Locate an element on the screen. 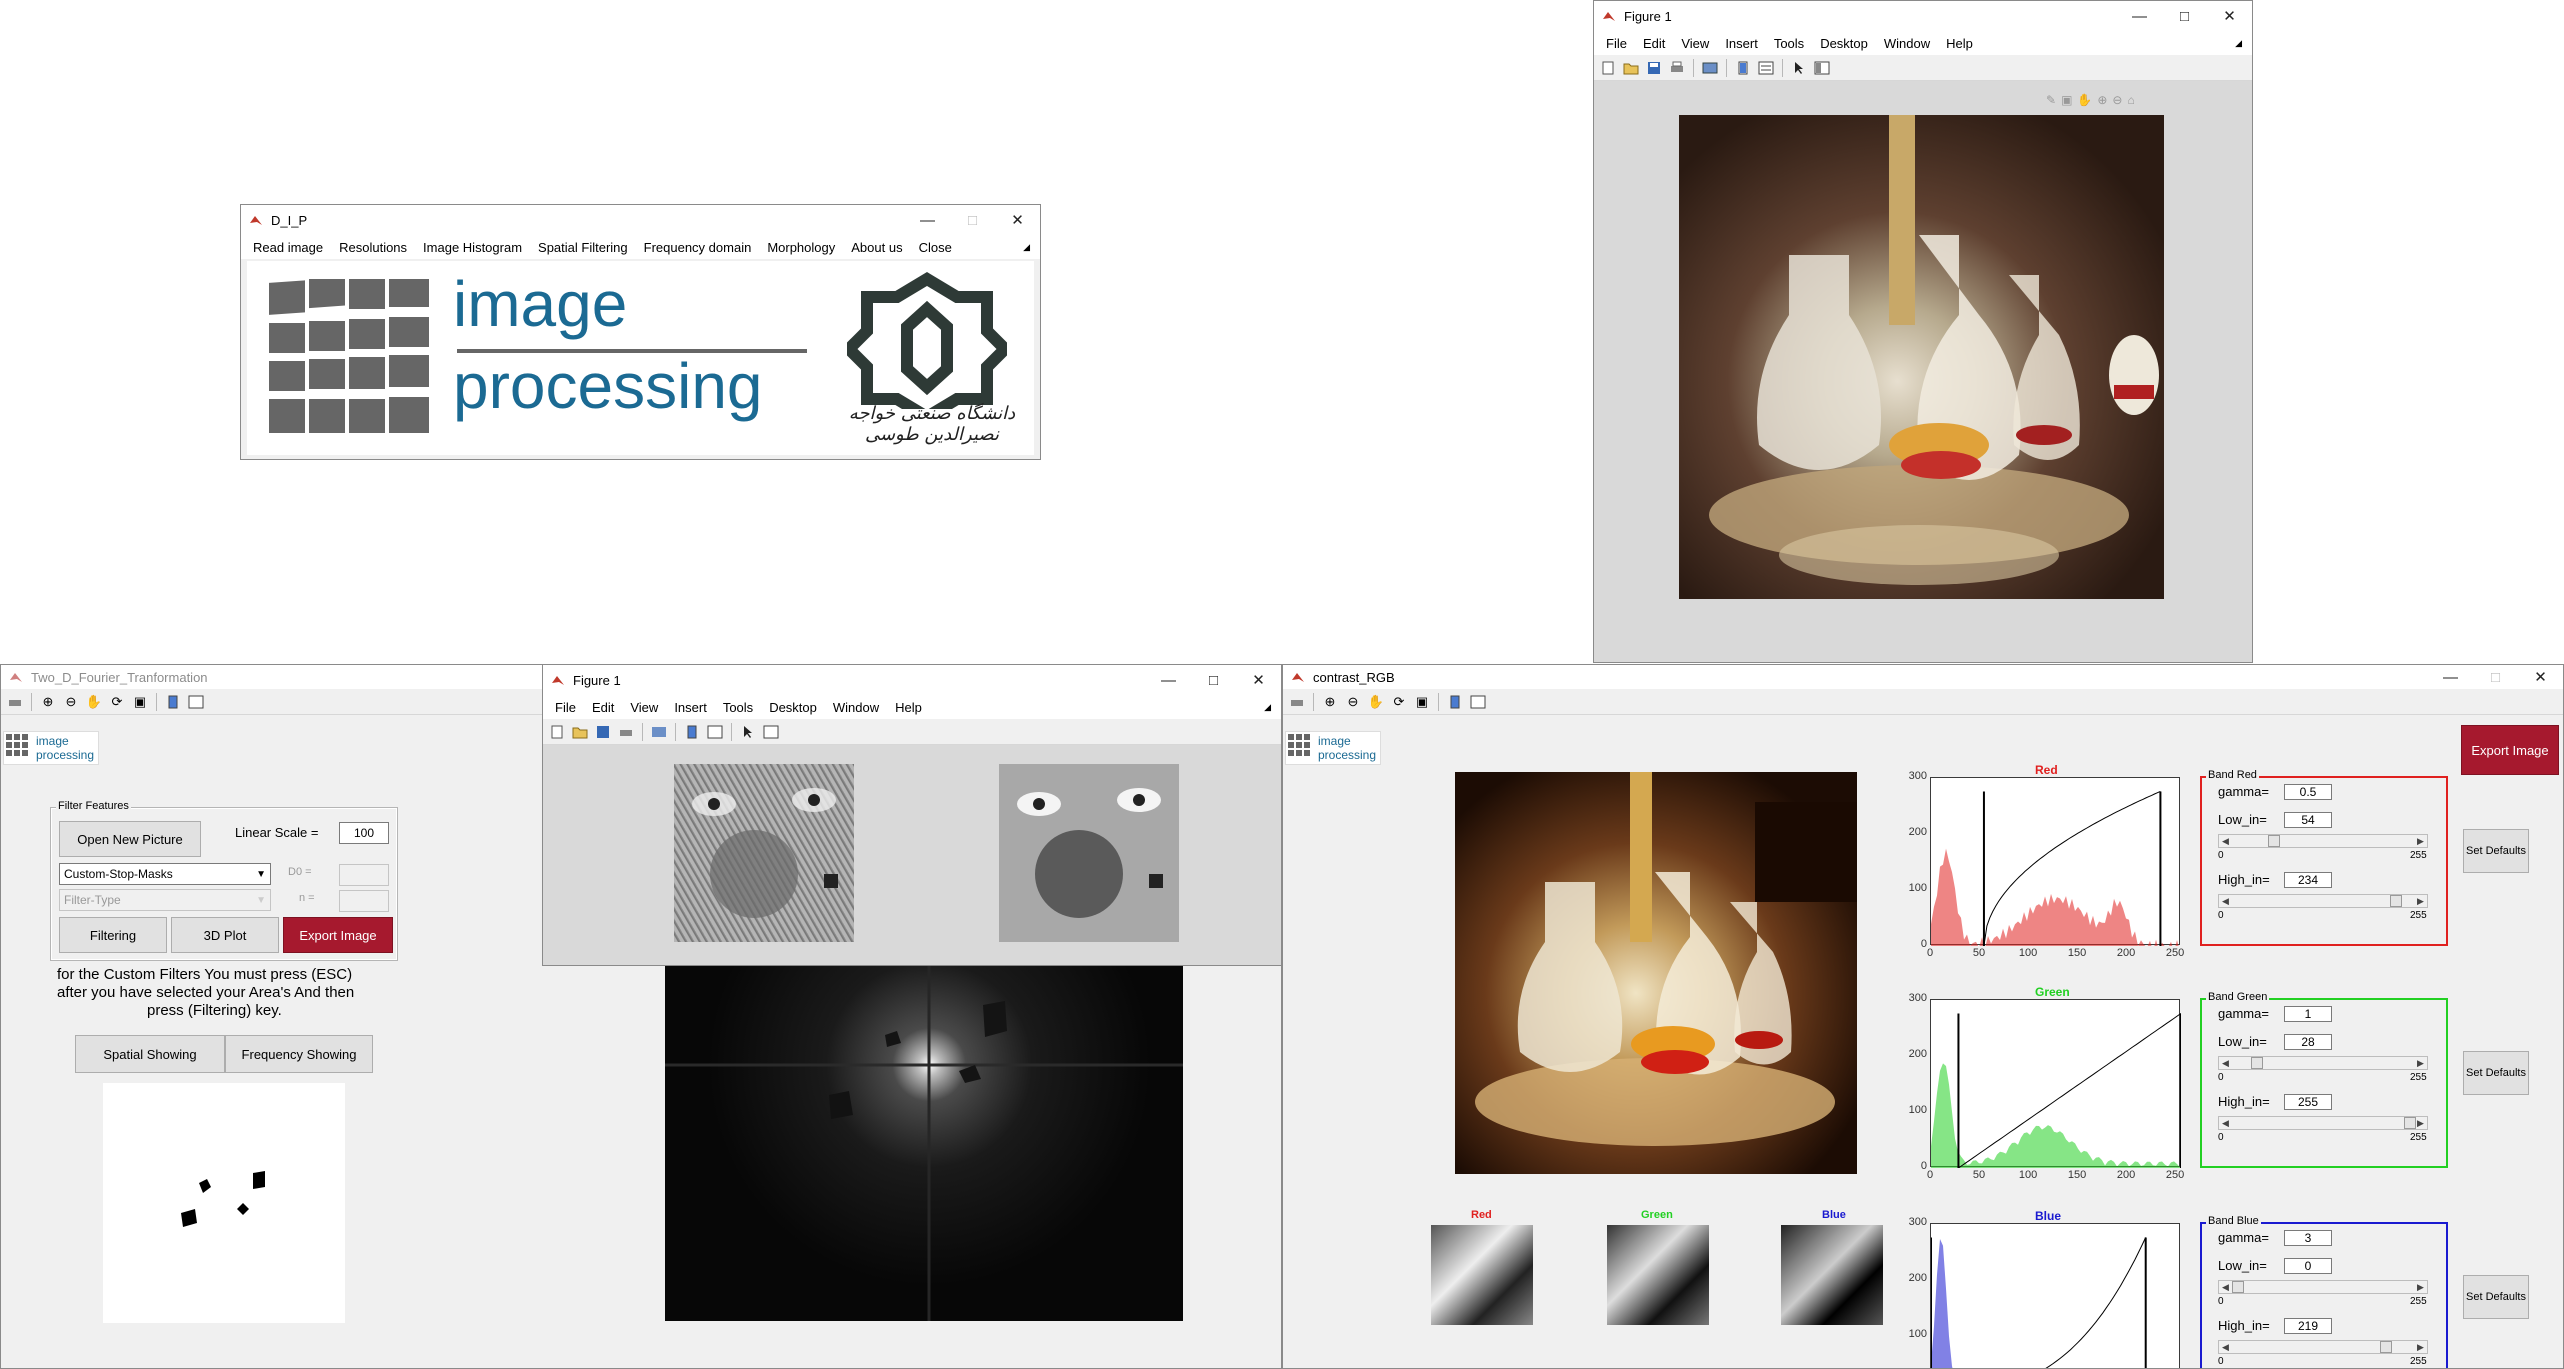  fig_top-menu-help: Help is located at coordinates (1959, 43).